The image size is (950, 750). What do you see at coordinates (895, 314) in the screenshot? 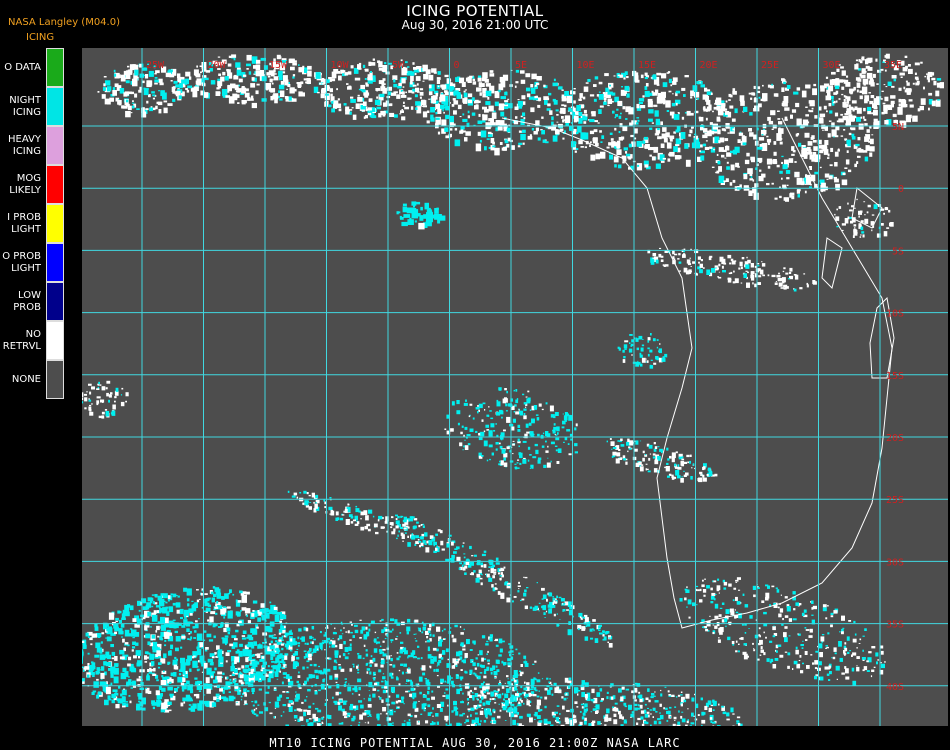
I see `latitude-label: 10S` at bounding box center [895, 314].